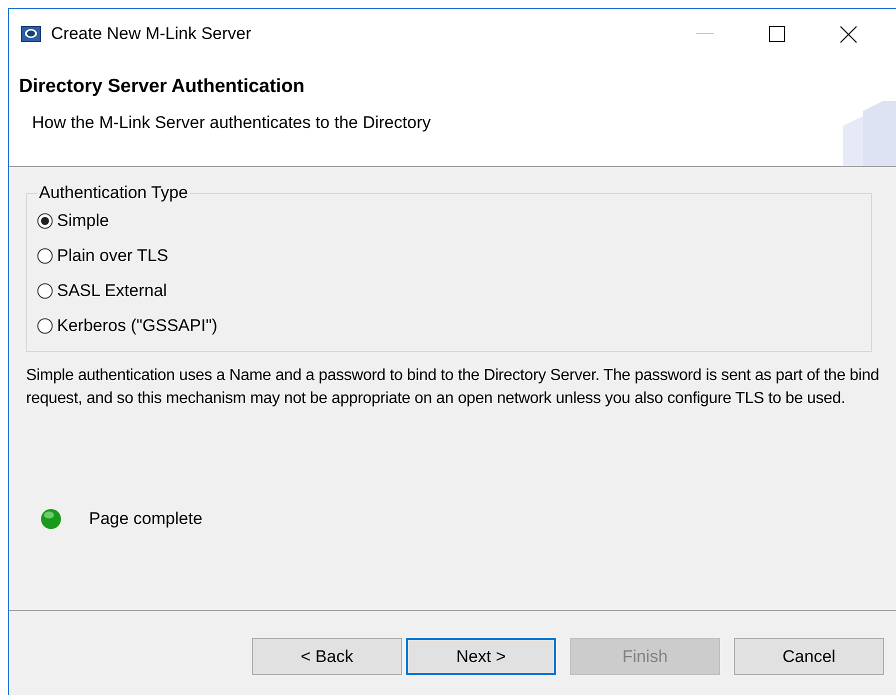  Describe the element at coordinates (162, 87) in the screenshot. I see `page-title: Directory Server Authentication` at that location.